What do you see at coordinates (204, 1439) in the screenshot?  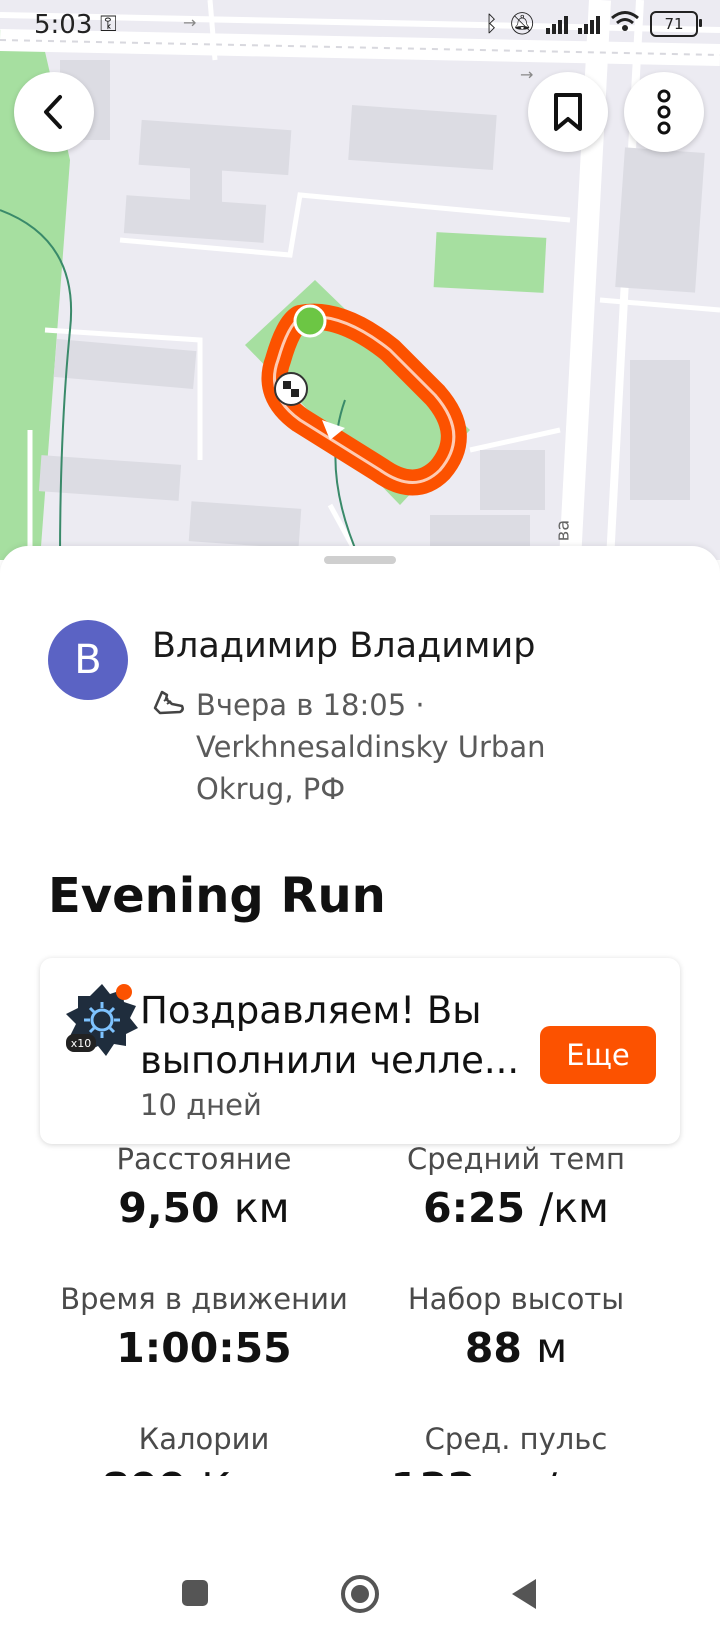 I see `stat-label: Калории` at bounding box center [204, 1439].